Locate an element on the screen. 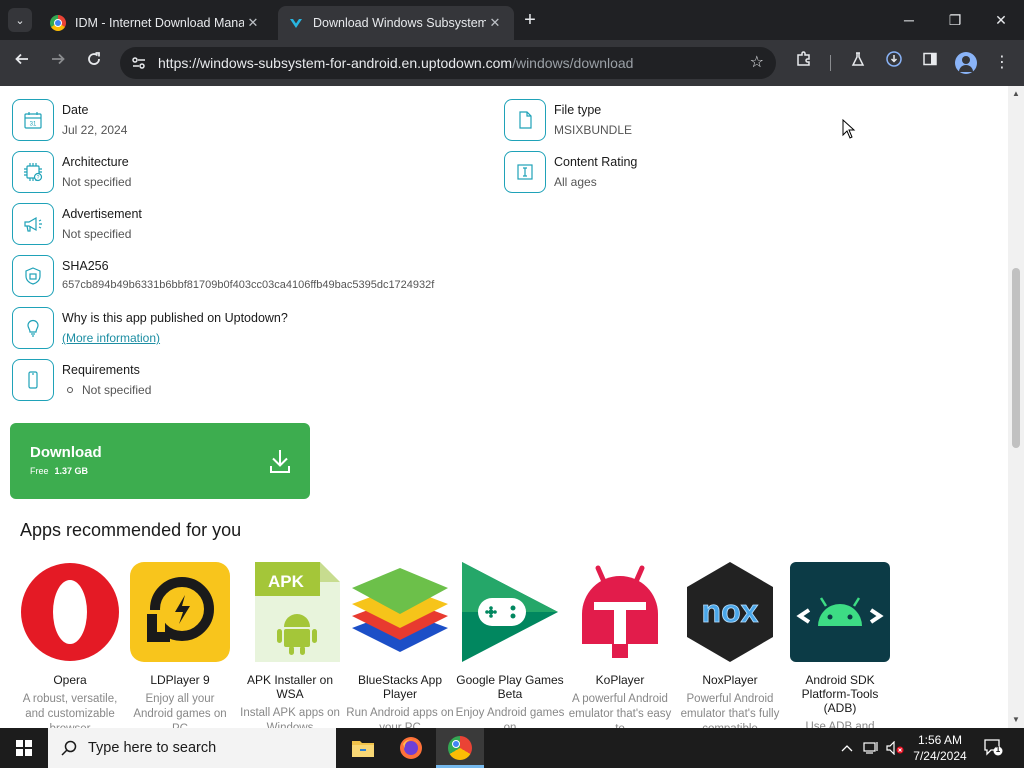  tab-uptodown: Download Windows Subsystem for Android ✕ is located at coordinates (396, 23).